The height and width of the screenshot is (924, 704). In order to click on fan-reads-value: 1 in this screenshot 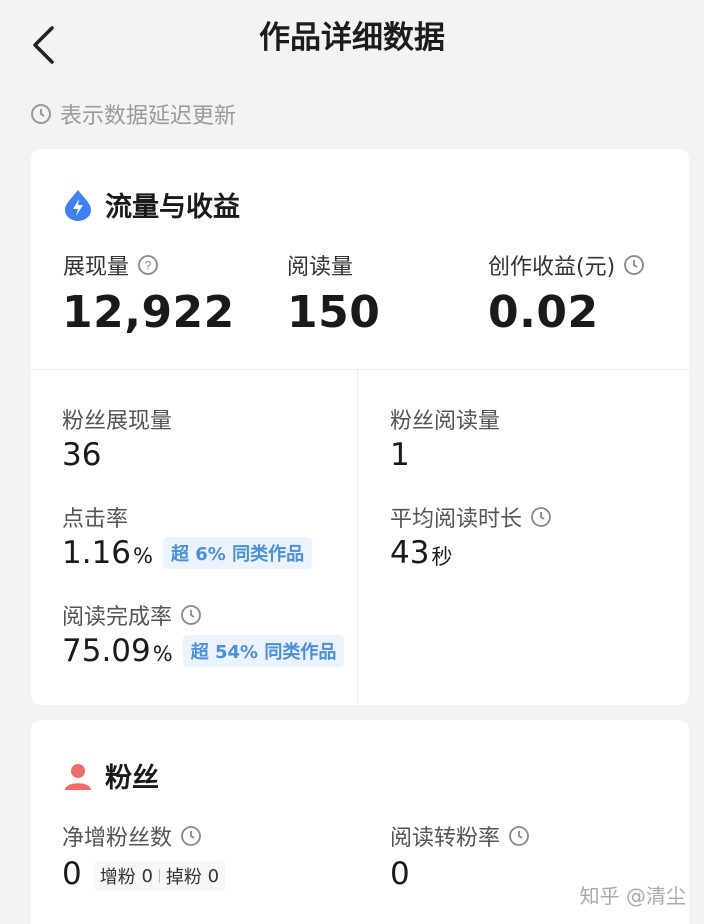, I will do `click(400, 455)`.